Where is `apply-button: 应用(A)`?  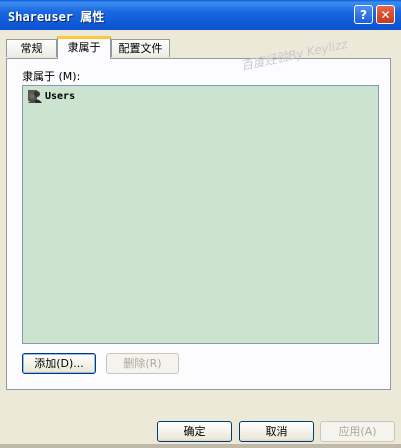 apply-button: 应用(A) is located at coordinates (357, 431).